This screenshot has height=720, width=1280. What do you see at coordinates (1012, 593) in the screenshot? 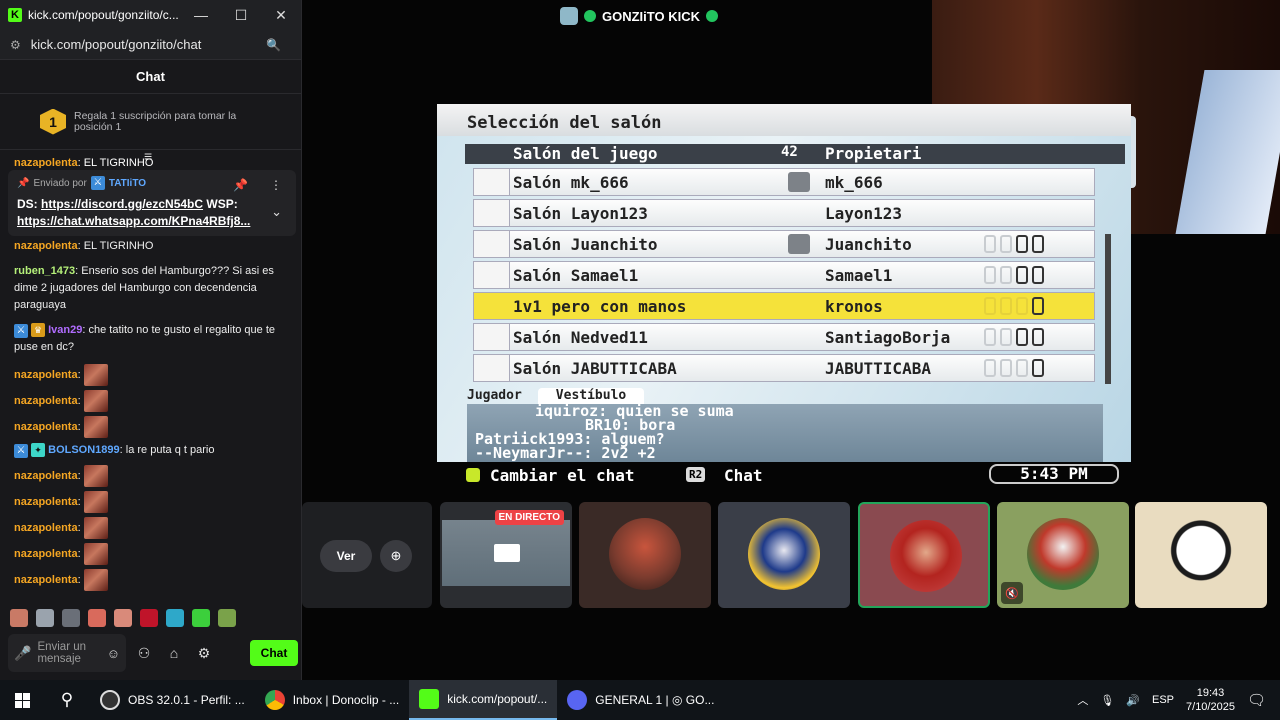
I see `mic-muted-icon: 🔇` at bounding box center [1012, 593].